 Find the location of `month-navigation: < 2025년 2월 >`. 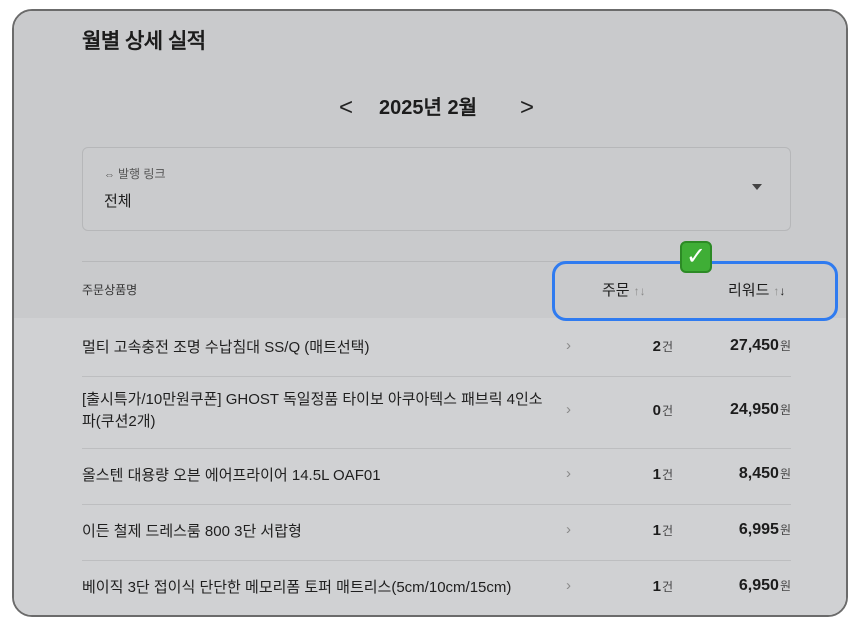

month-navigation: < 2025년 2월 > is located at coordinates (430, 108).